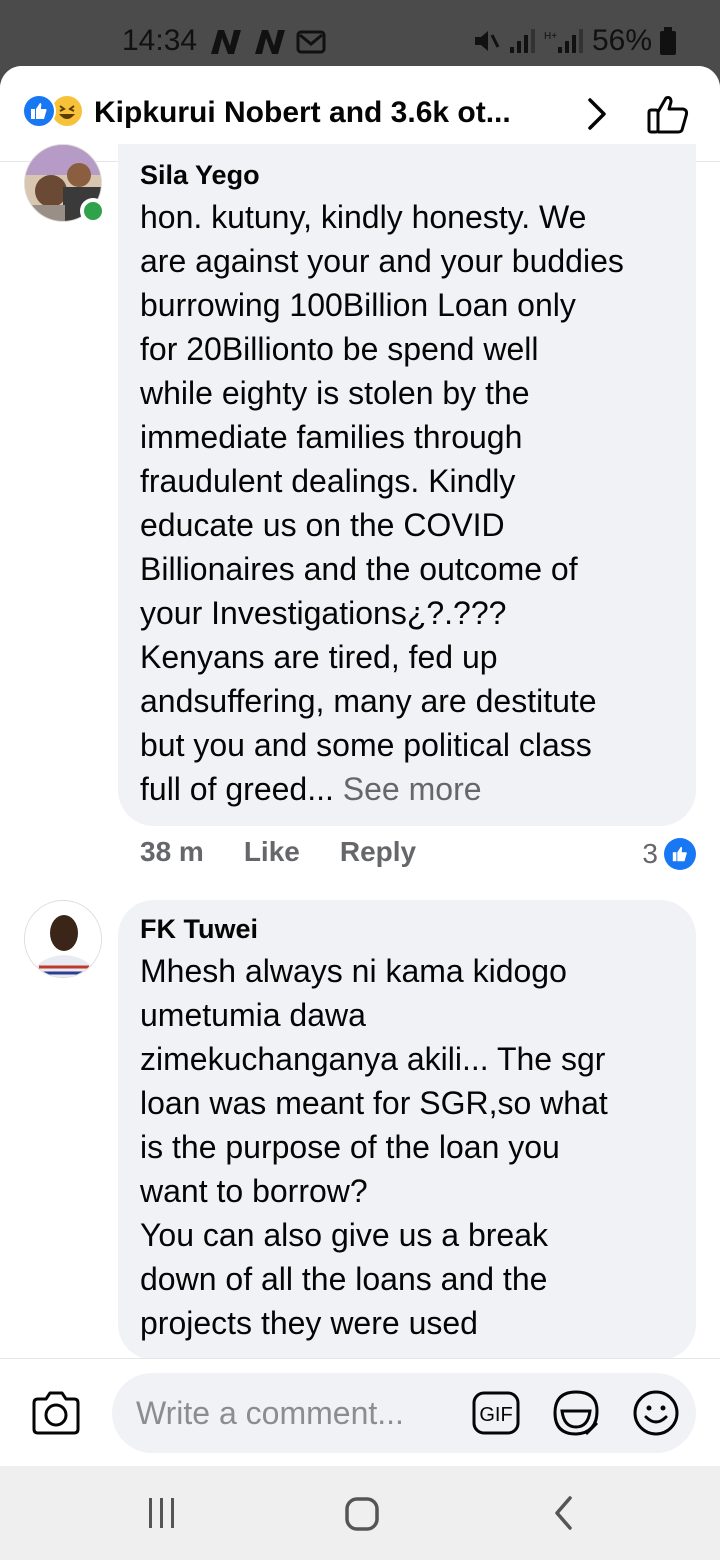  I want to click on camera-icon, so click(56, 1413).